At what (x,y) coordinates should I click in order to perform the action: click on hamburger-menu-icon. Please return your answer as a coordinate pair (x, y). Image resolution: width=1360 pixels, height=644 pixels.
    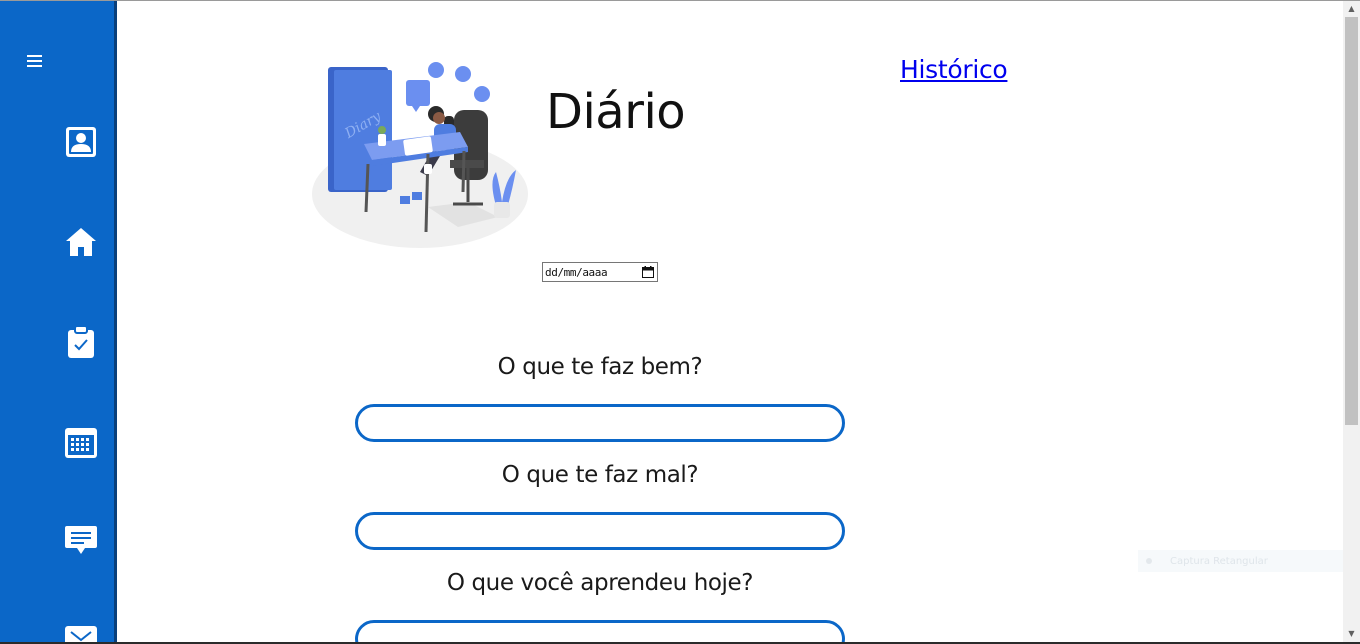
    Looking at the image, I should click on (36, 62).